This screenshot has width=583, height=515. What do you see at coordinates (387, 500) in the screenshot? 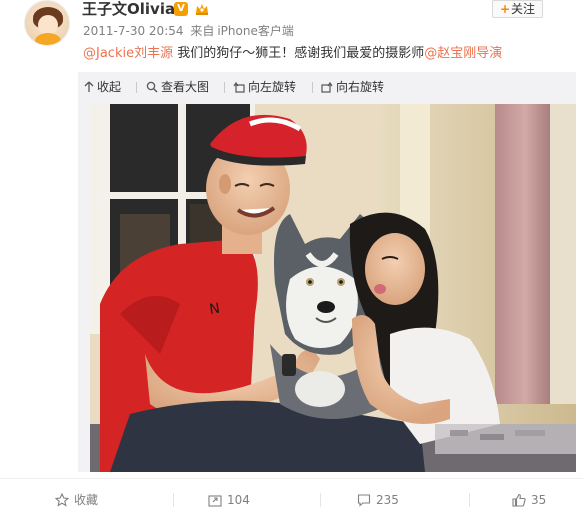
I see `comment-count: 235` at bounding box center [387, 500].